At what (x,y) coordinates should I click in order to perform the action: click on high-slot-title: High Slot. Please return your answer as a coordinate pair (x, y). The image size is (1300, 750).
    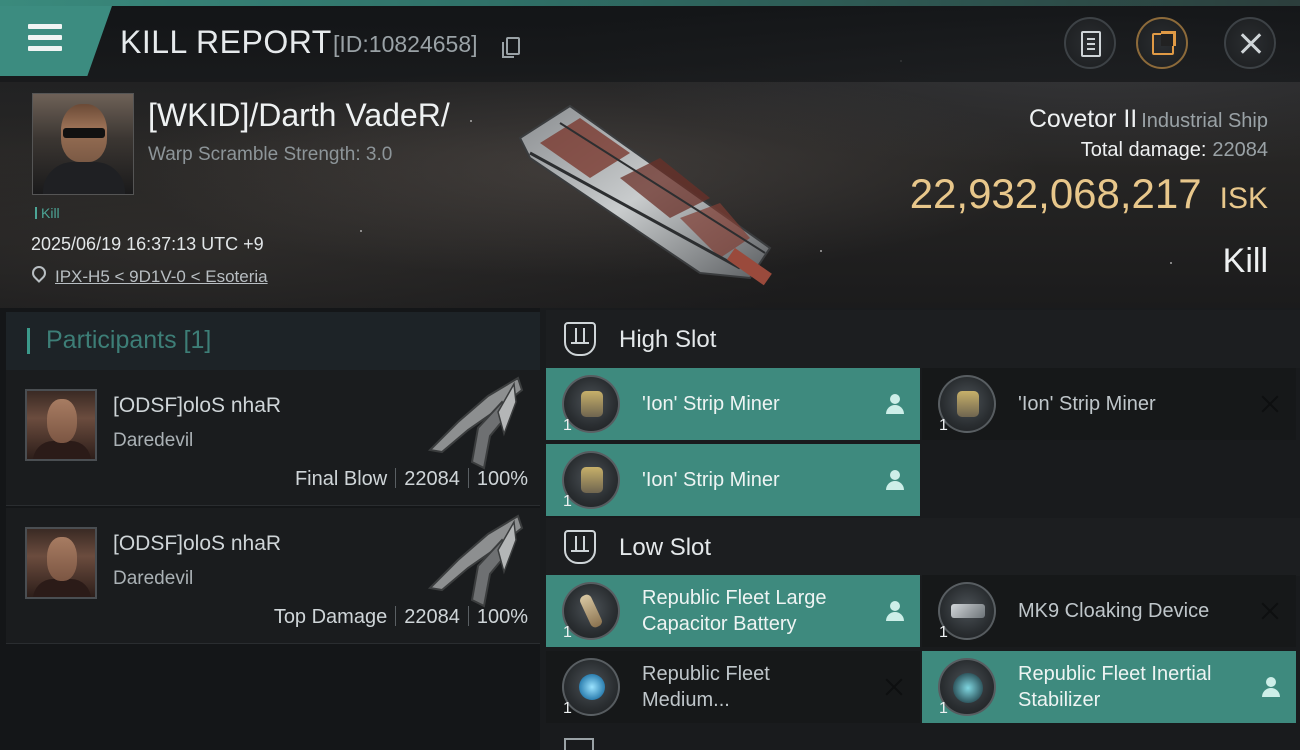
    Looking at the image, I should click on (668, 339).